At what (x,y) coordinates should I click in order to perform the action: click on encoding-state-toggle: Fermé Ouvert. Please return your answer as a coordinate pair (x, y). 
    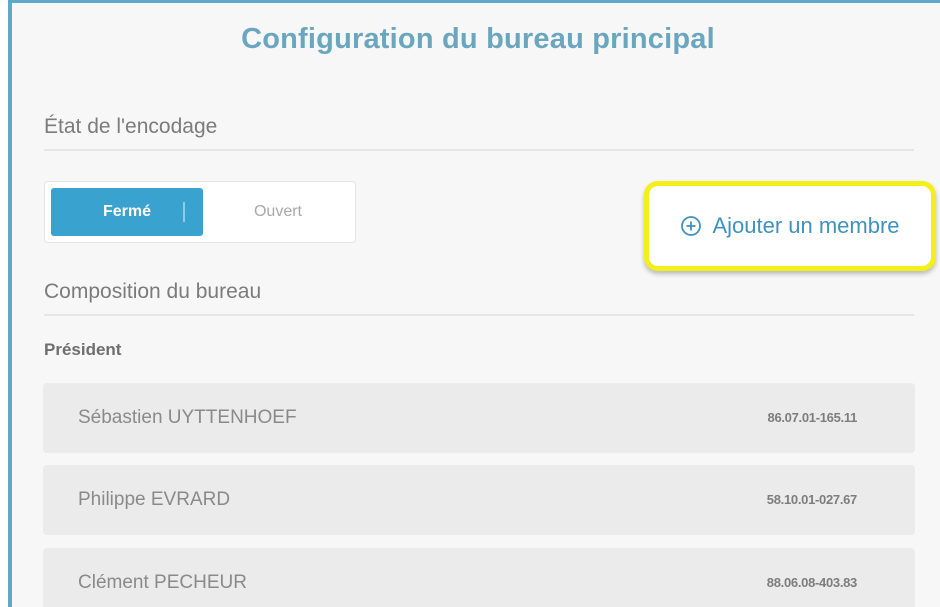
    Looking at the image, I should click on (200, 212).